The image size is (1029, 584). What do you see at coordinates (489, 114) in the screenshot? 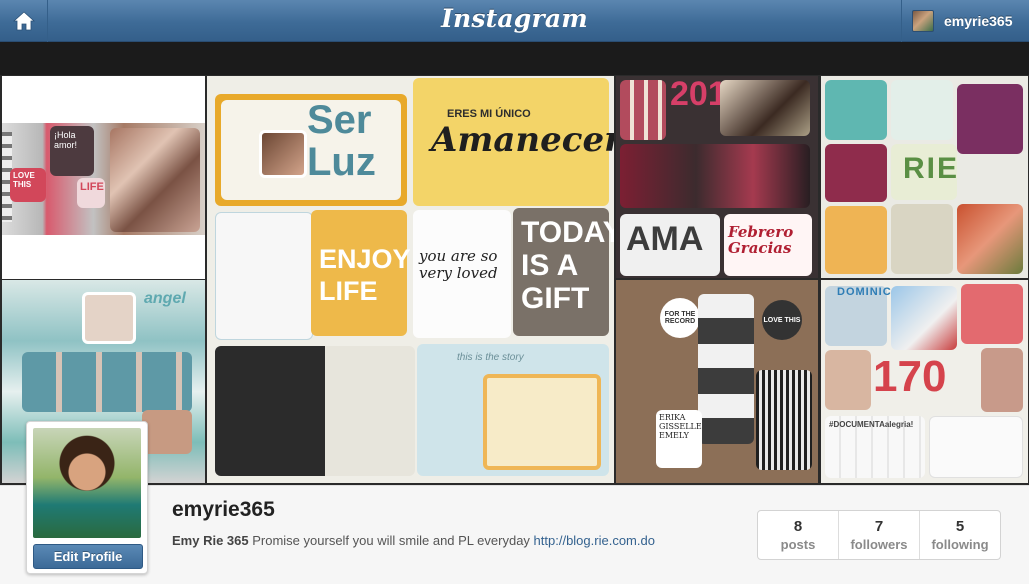
I see `photo-text: ERES MI ÚNICO` at bounding box center [489, 114].